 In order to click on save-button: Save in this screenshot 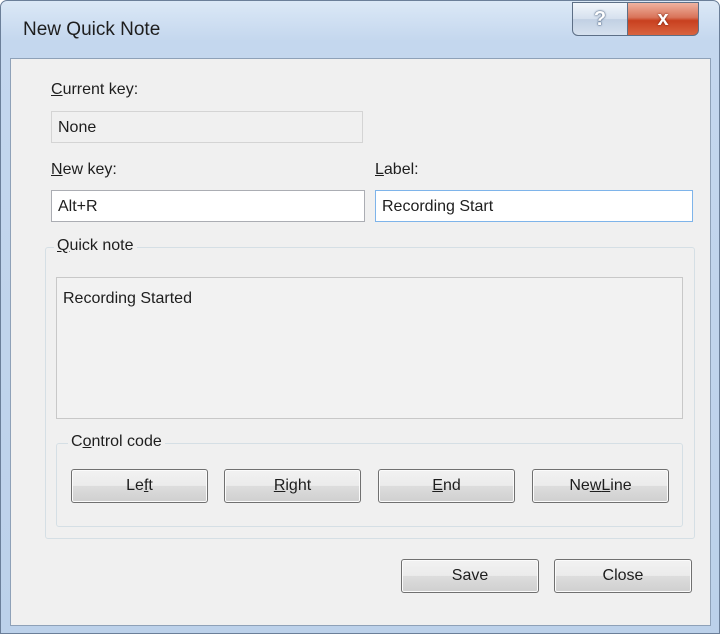, I will do `click(470, 576)`.